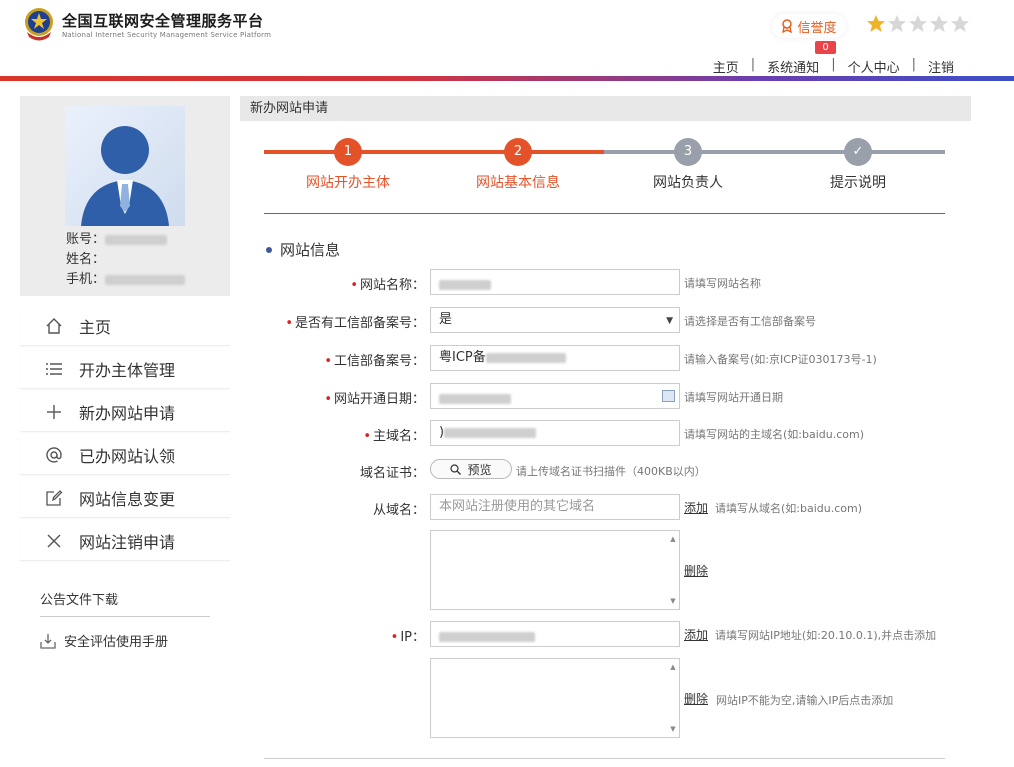 The height and width of the screenshot is (767, 1014). I want to click on has-icp-value: 是, so click(446, 319).